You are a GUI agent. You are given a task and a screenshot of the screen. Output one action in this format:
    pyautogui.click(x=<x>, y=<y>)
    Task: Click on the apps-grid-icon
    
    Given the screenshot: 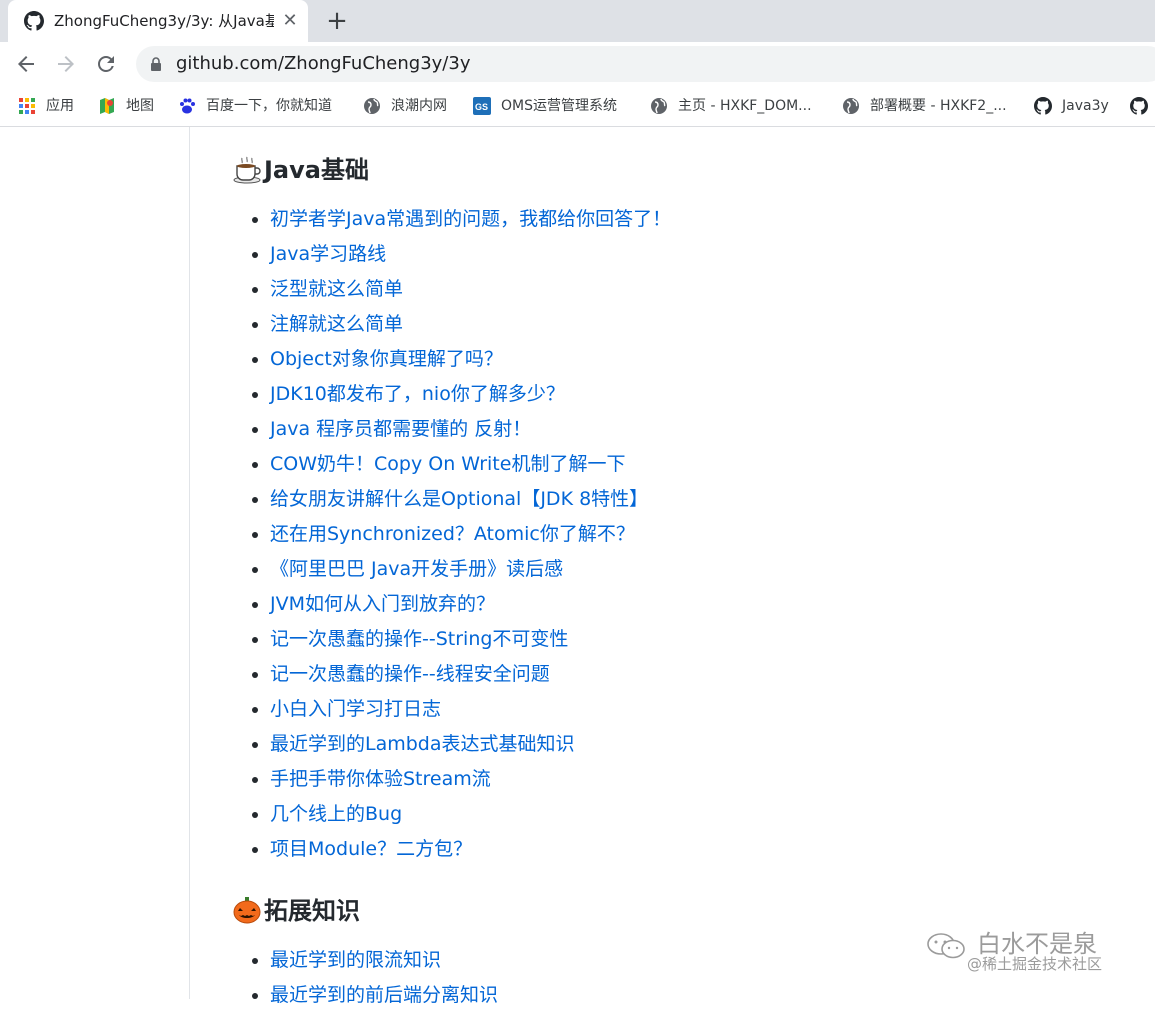 What is the action you would take?
    pyautogui.click(x=27, y=106)
    